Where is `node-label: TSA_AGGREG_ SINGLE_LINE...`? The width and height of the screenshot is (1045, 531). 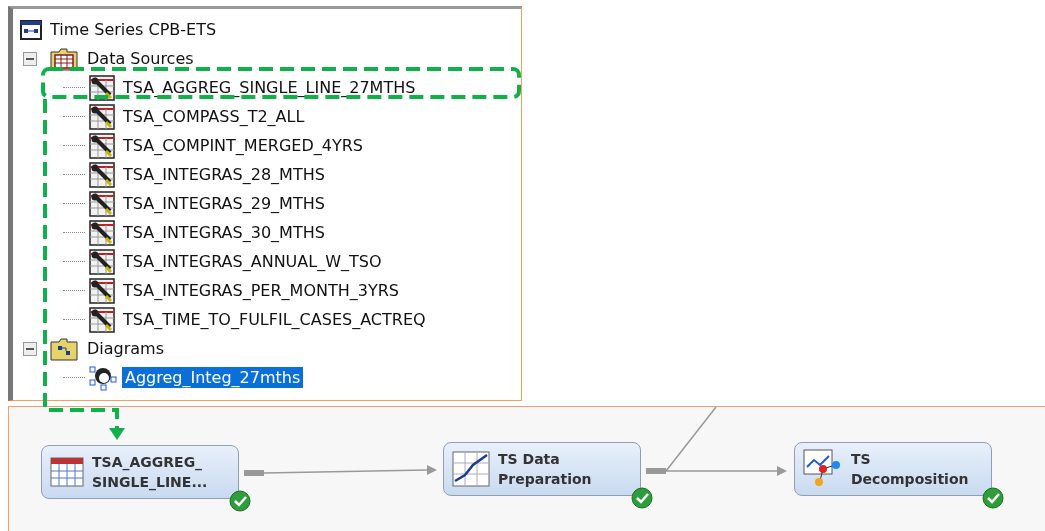
node-label: TSA_AGGREG_ SINGLE_LINE... is located at coordinates (150, 472).